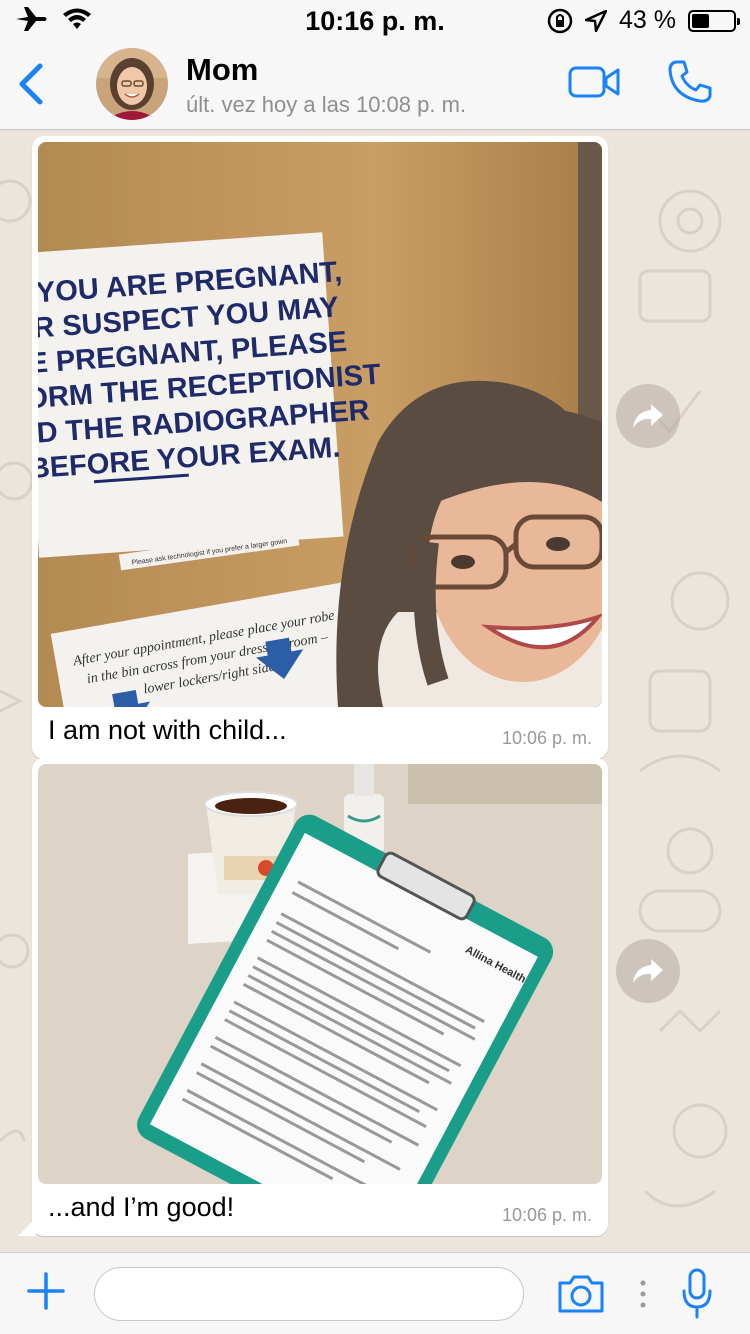  Describe the element at coordinates (697, 1294) in the screenshot. I see `microphone-icon` at that location.